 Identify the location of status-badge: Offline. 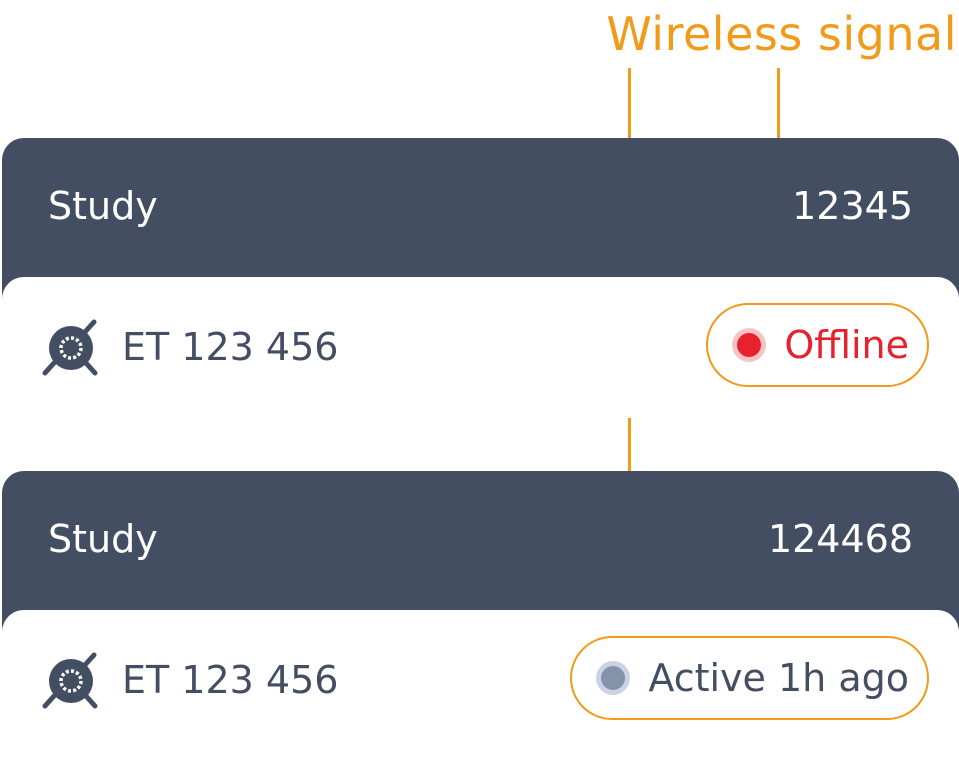
(817, 345).